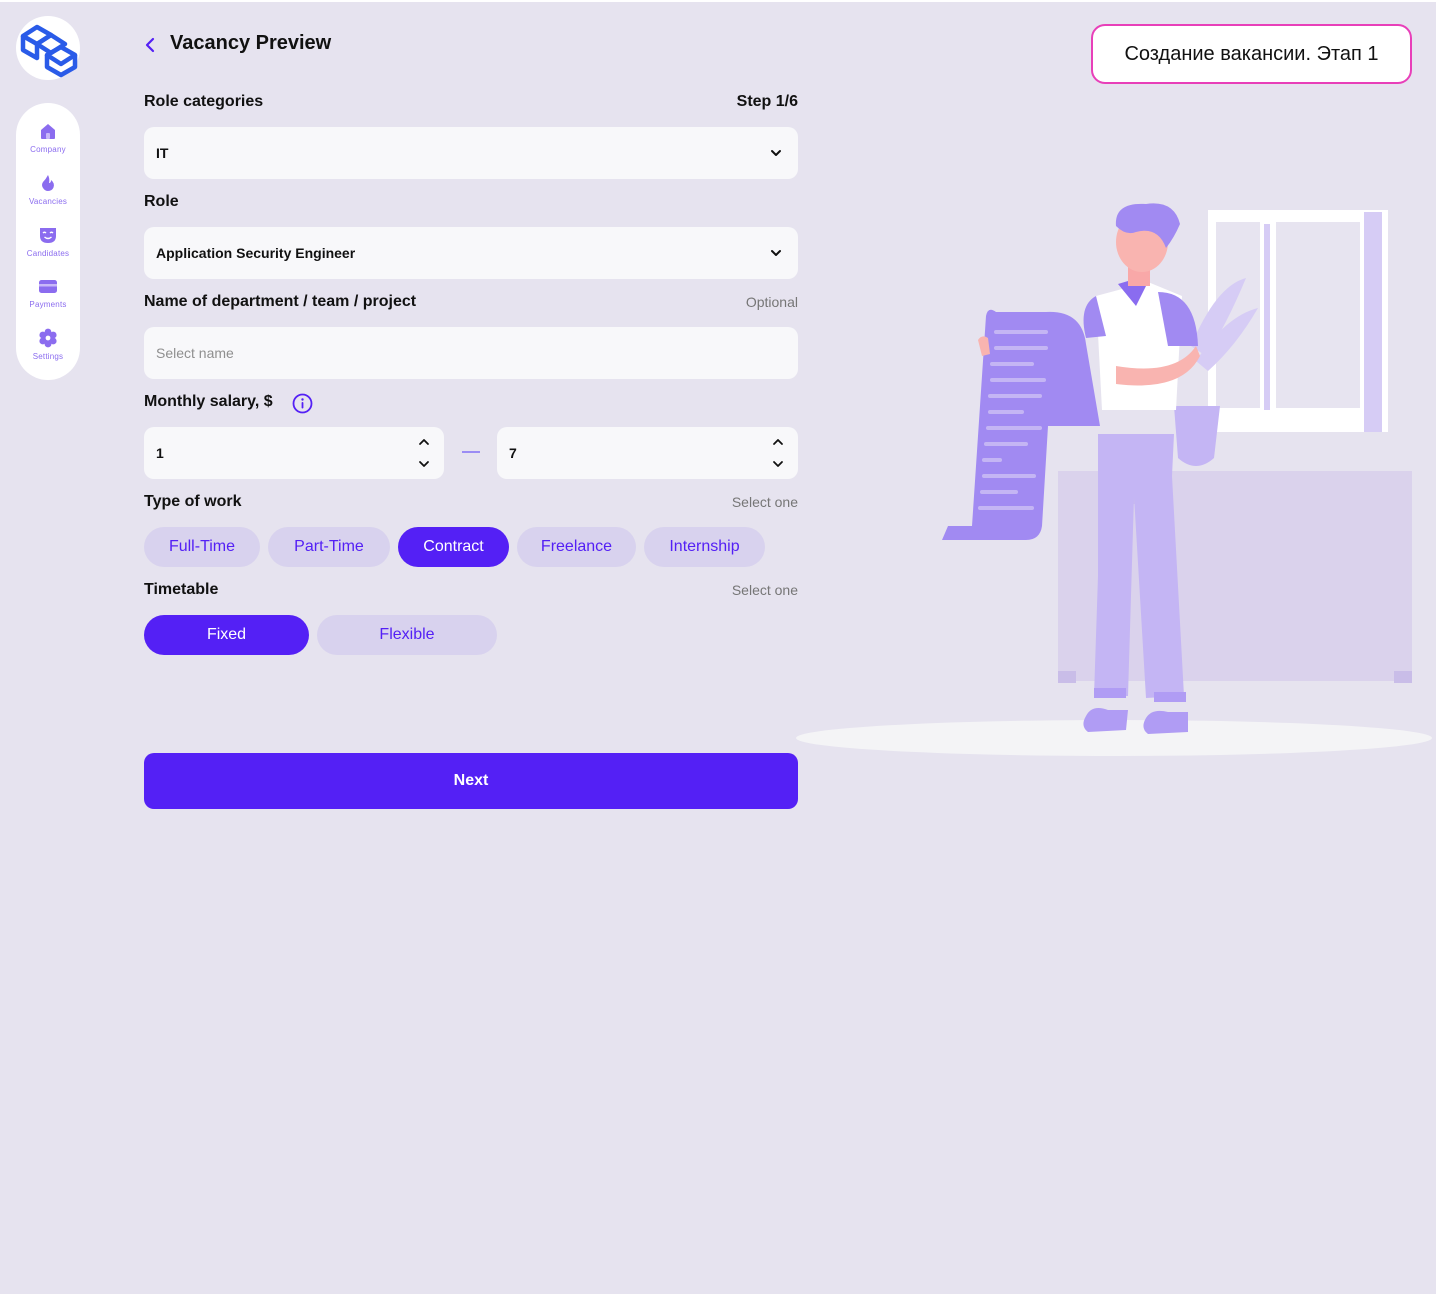 This screenshot has width=1436, height=1294. Describe the element at coordinates (471, 781) in the screenshot. I see `next-button: Next` at that location.